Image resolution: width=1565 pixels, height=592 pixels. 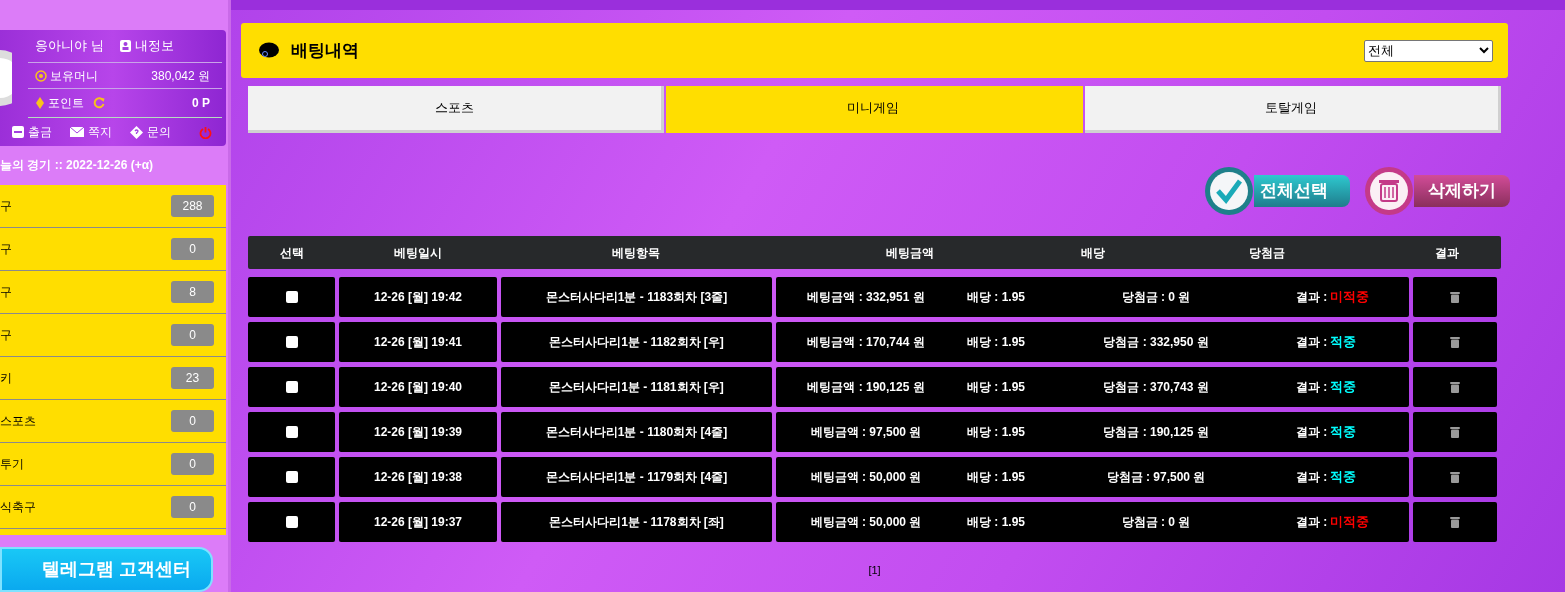 I want to click on point-value: 0 P, so click(x=201, y=103).